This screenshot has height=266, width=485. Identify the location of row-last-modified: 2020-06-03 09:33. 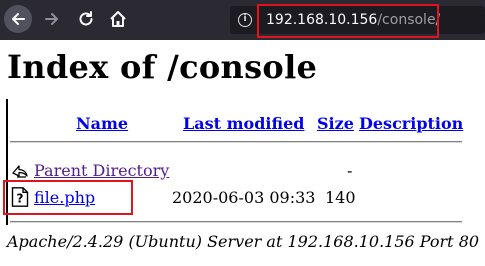
(244, 197).